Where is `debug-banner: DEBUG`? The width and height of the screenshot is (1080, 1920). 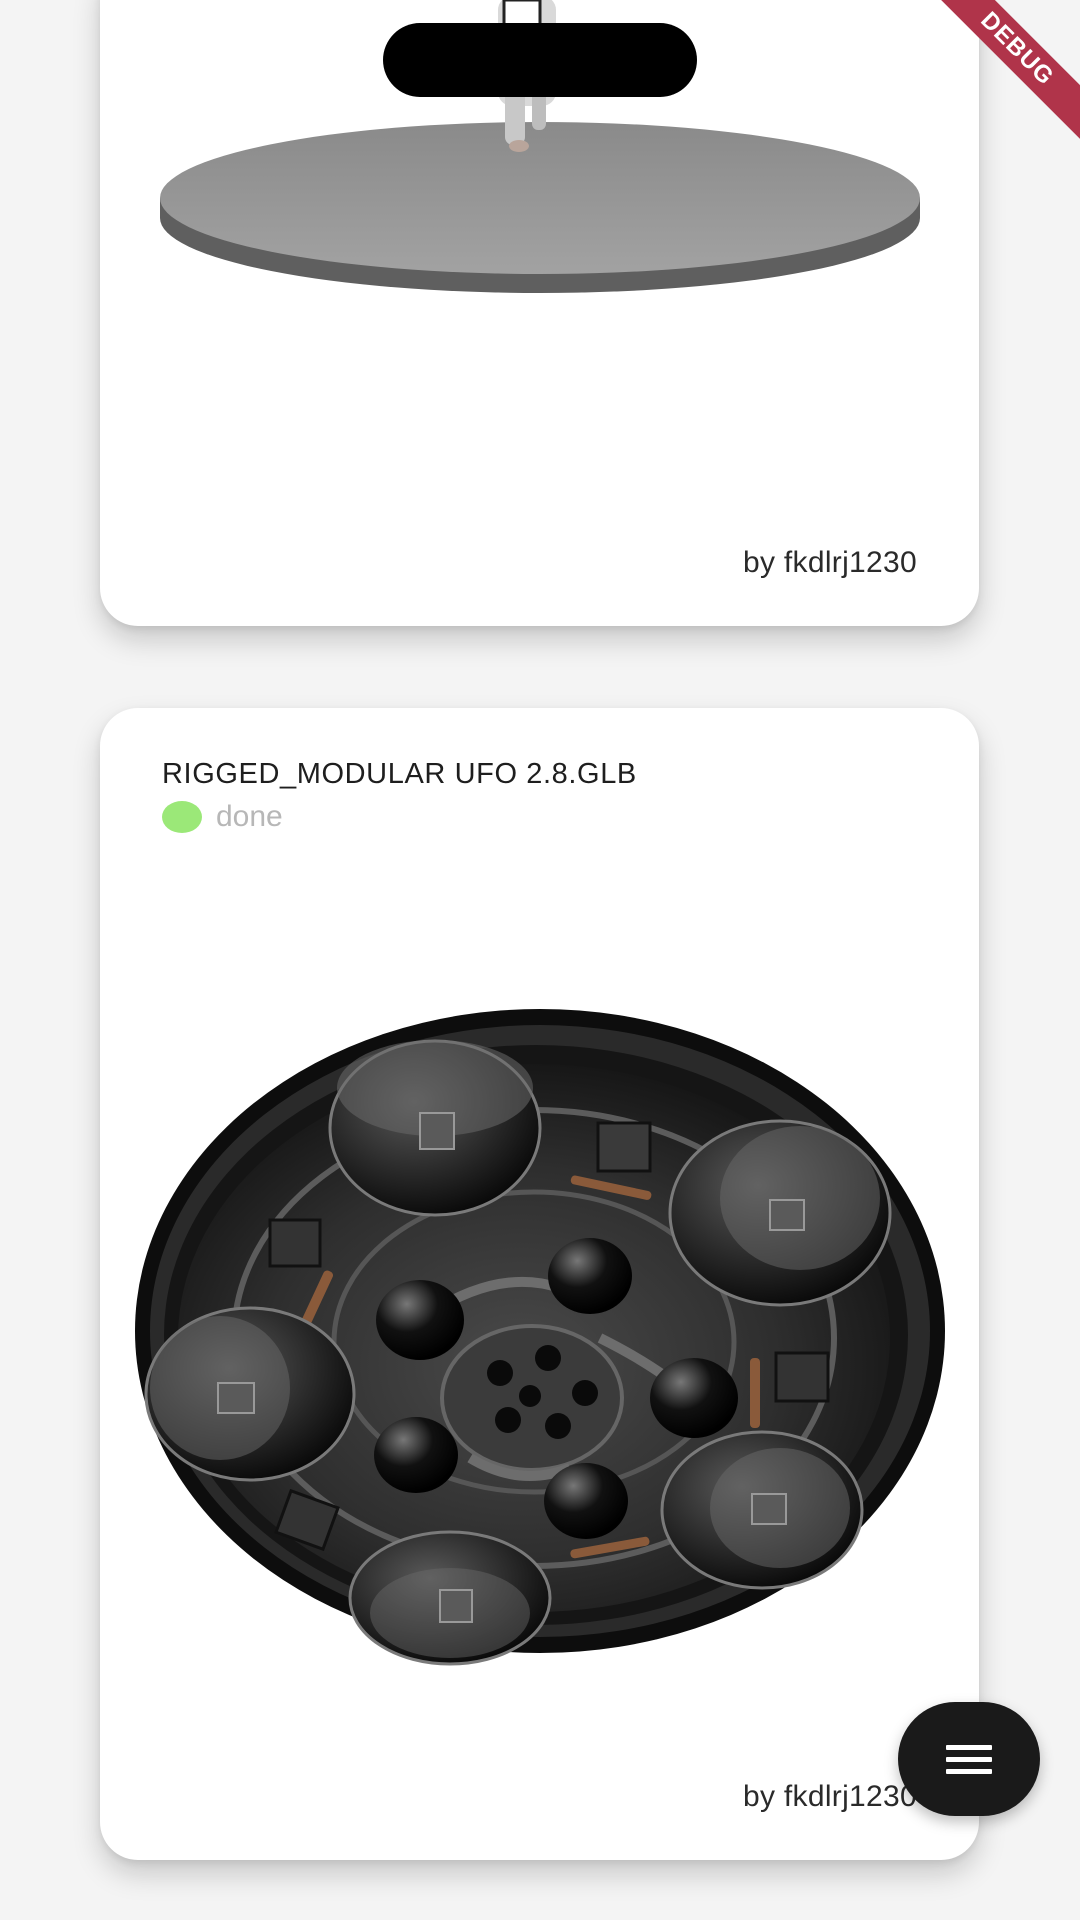 debug-banner: DEBUG is located at coordinates (1000, 80).